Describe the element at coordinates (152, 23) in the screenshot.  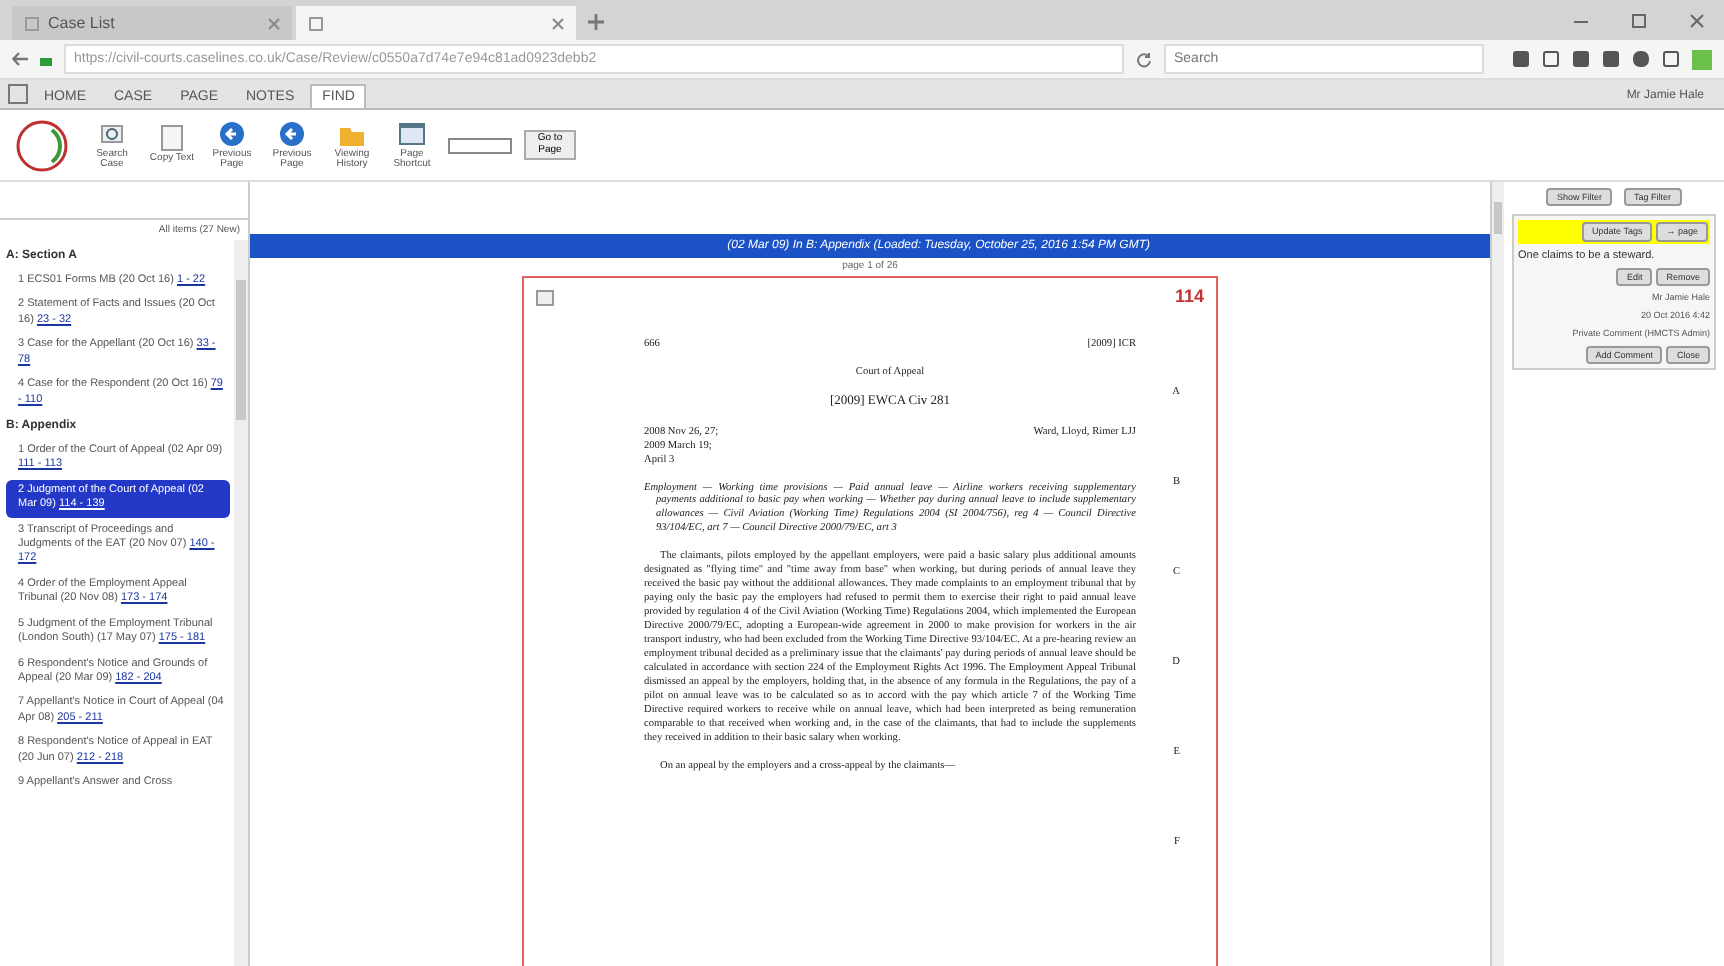
I see `browser-tab: Case List` at that location.